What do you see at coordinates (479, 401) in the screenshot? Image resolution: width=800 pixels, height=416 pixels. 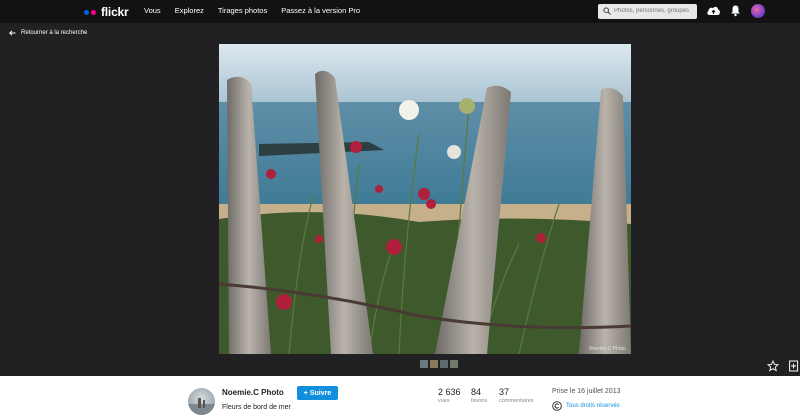 I see `faves-label: favoris` at bounding box center [479, 401].